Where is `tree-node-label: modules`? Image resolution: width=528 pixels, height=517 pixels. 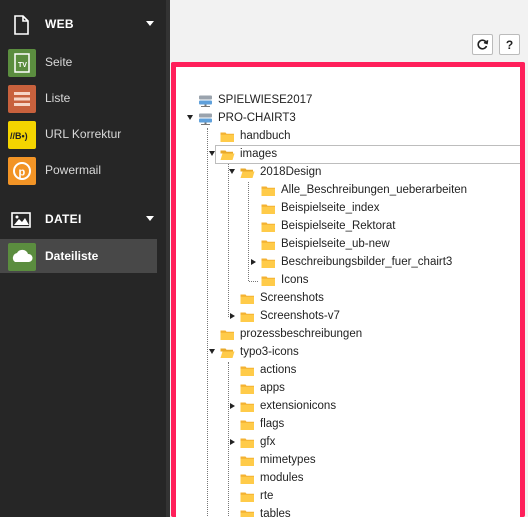 tree-node-label: modules is located at coordinates (282, 478).